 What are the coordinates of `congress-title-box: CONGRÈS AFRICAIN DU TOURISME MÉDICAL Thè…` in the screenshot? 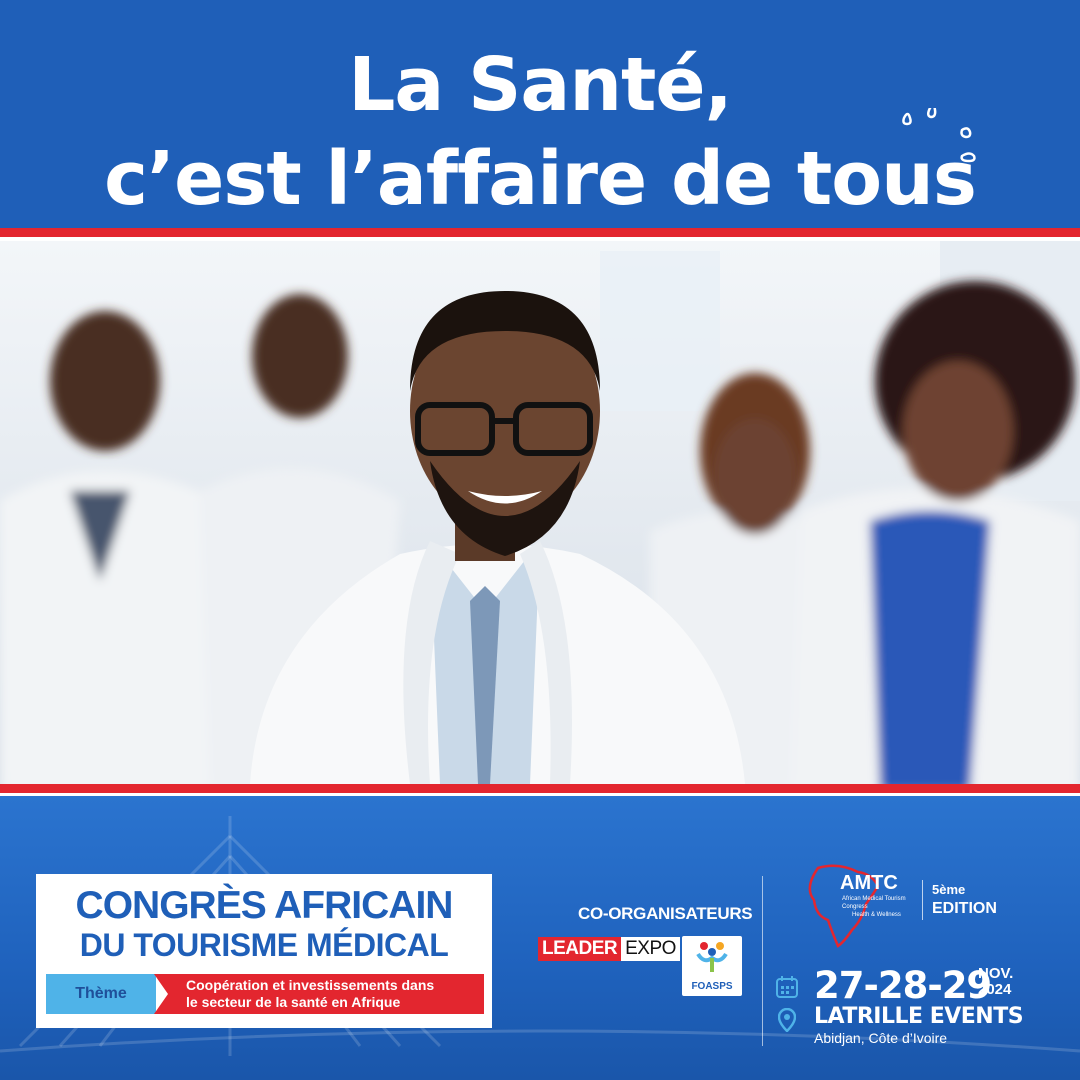 It's located at (264, 951).